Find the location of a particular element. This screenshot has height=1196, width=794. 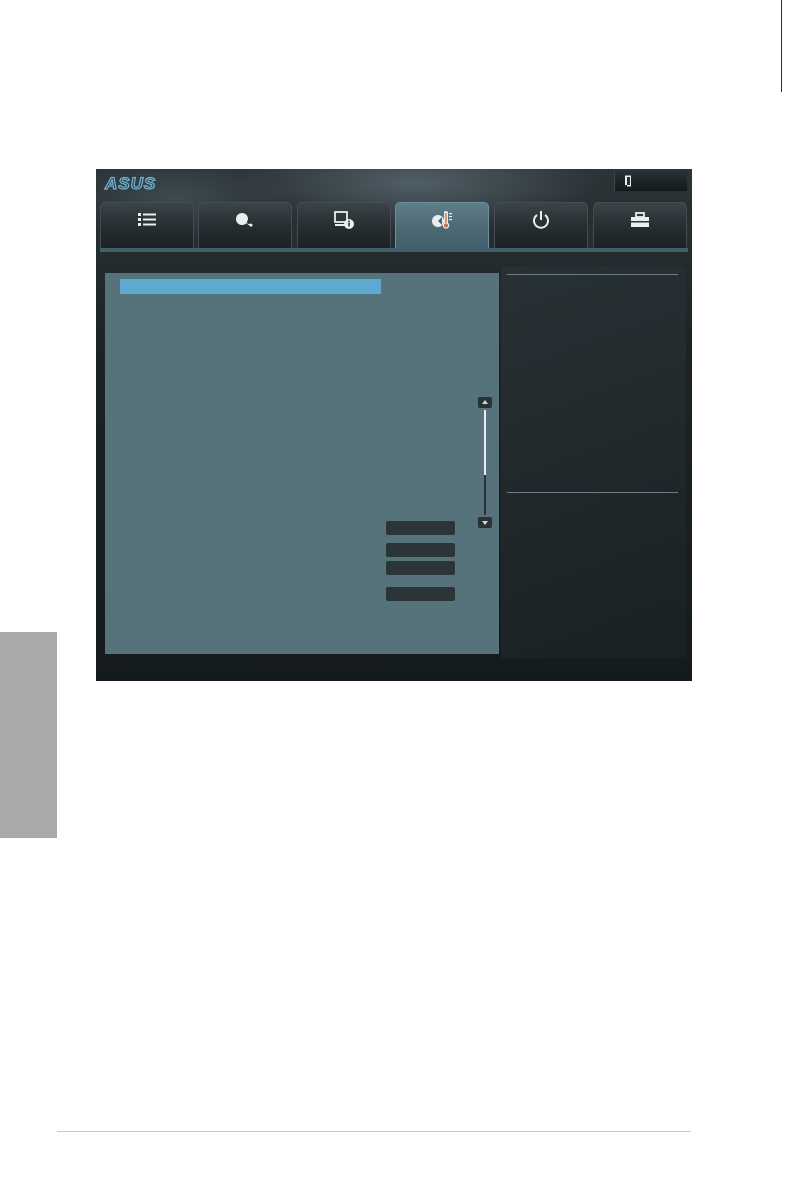

svg-text: ASUS is located at coordinates (130, 183).